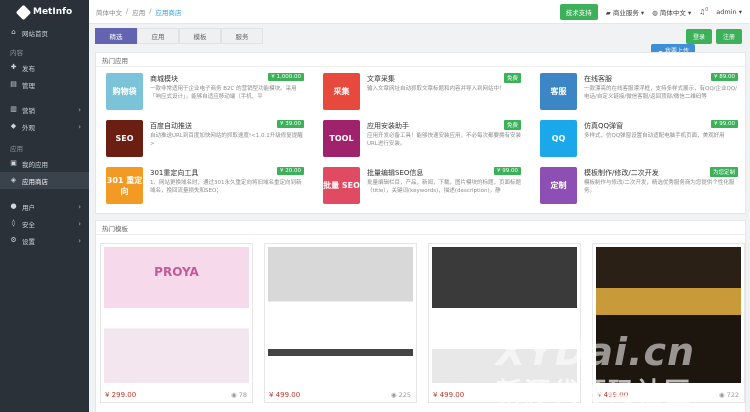 The image size is (750, 412). Describe the element at coordinates (44, 163) in the screenshot. I see `sidebar-item-my-apps: ▣ 我的应用` at that location.